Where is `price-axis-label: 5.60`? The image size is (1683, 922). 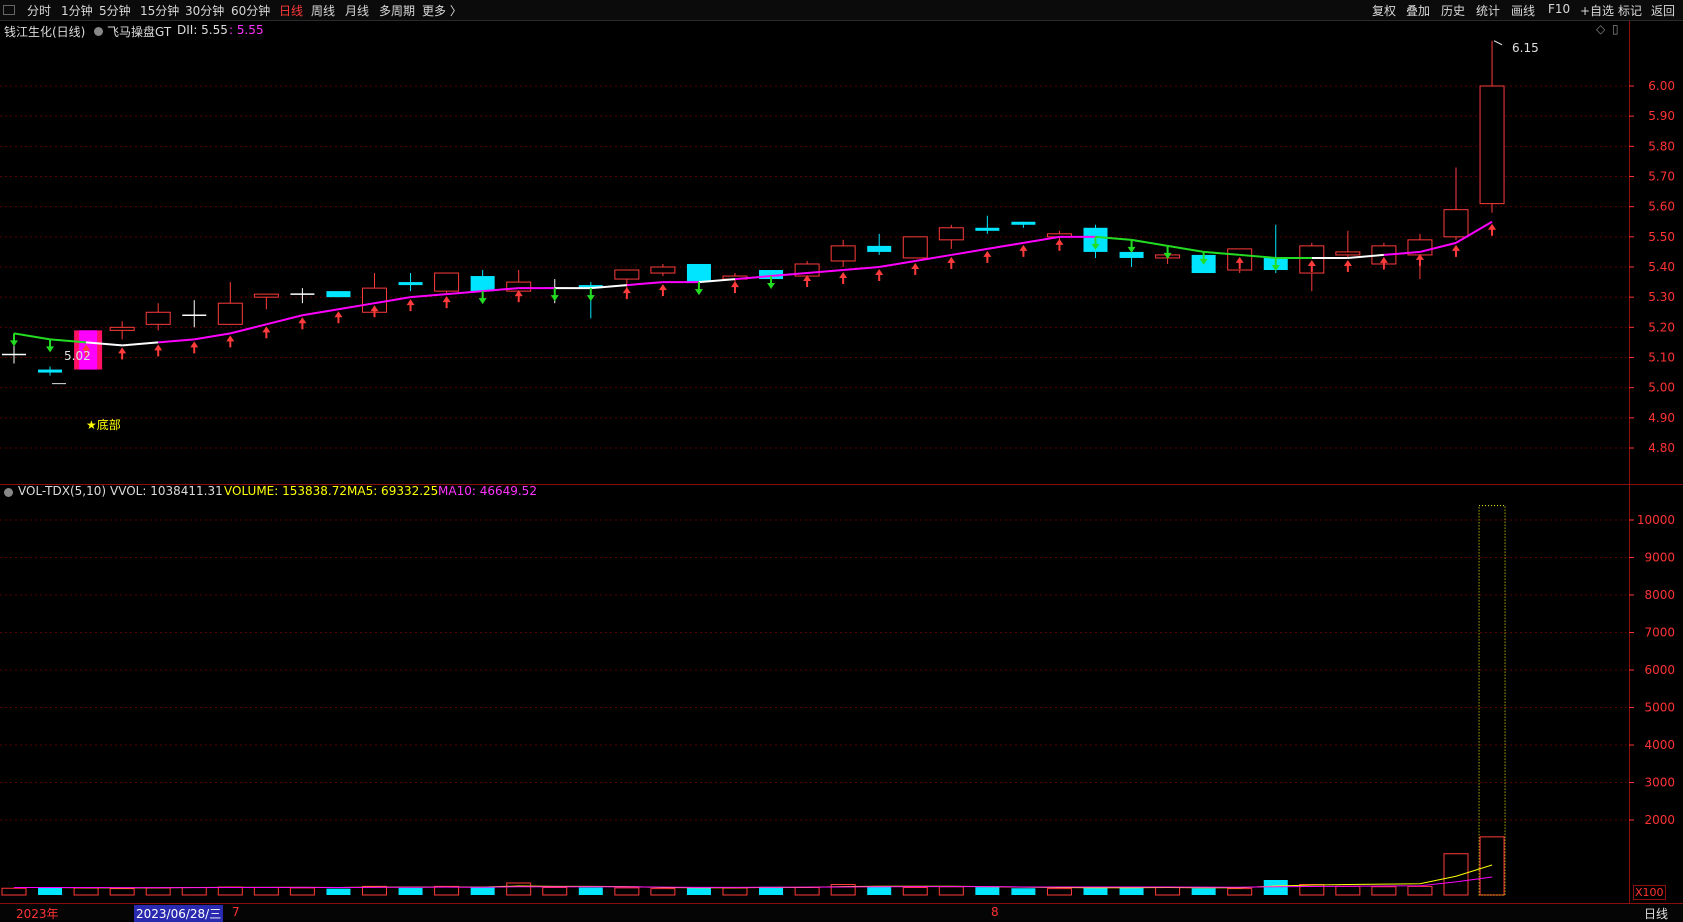
price-axis-label: 5.60 is located at coordinates (1661, 207).